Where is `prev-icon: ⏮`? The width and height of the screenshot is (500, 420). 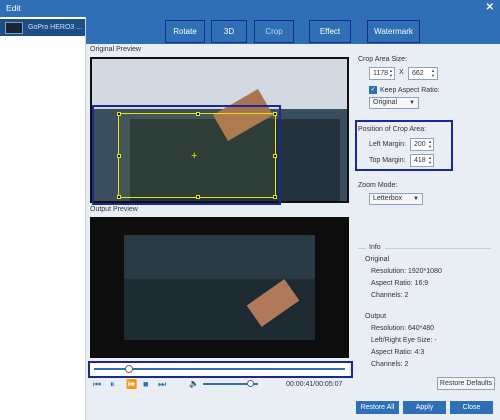 prev-icon: ⏮ is located at coordinates (97, 384).